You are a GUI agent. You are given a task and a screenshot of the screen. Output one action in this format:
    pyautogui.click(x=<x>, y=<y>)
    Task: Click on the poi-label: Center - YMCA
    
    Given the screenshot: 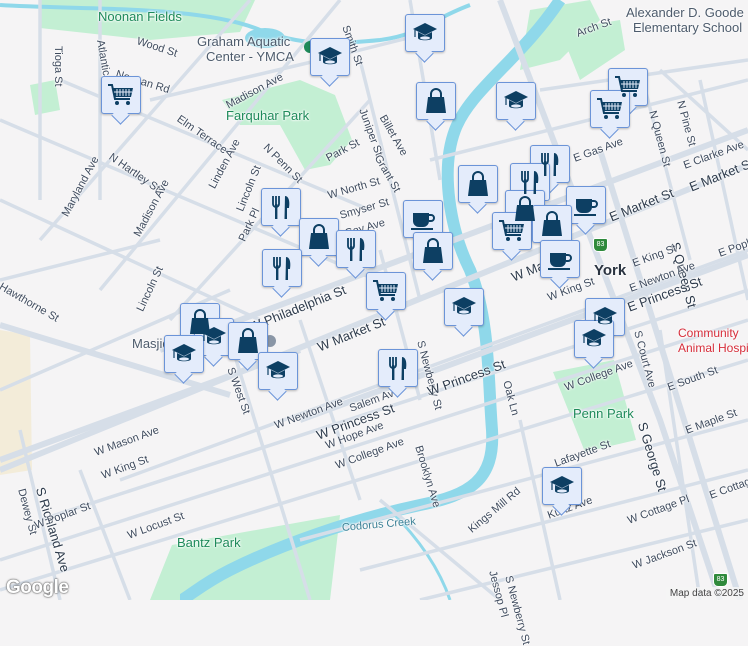 What is the action you would take?
    pyautogui.click(x=250, y=56)
    